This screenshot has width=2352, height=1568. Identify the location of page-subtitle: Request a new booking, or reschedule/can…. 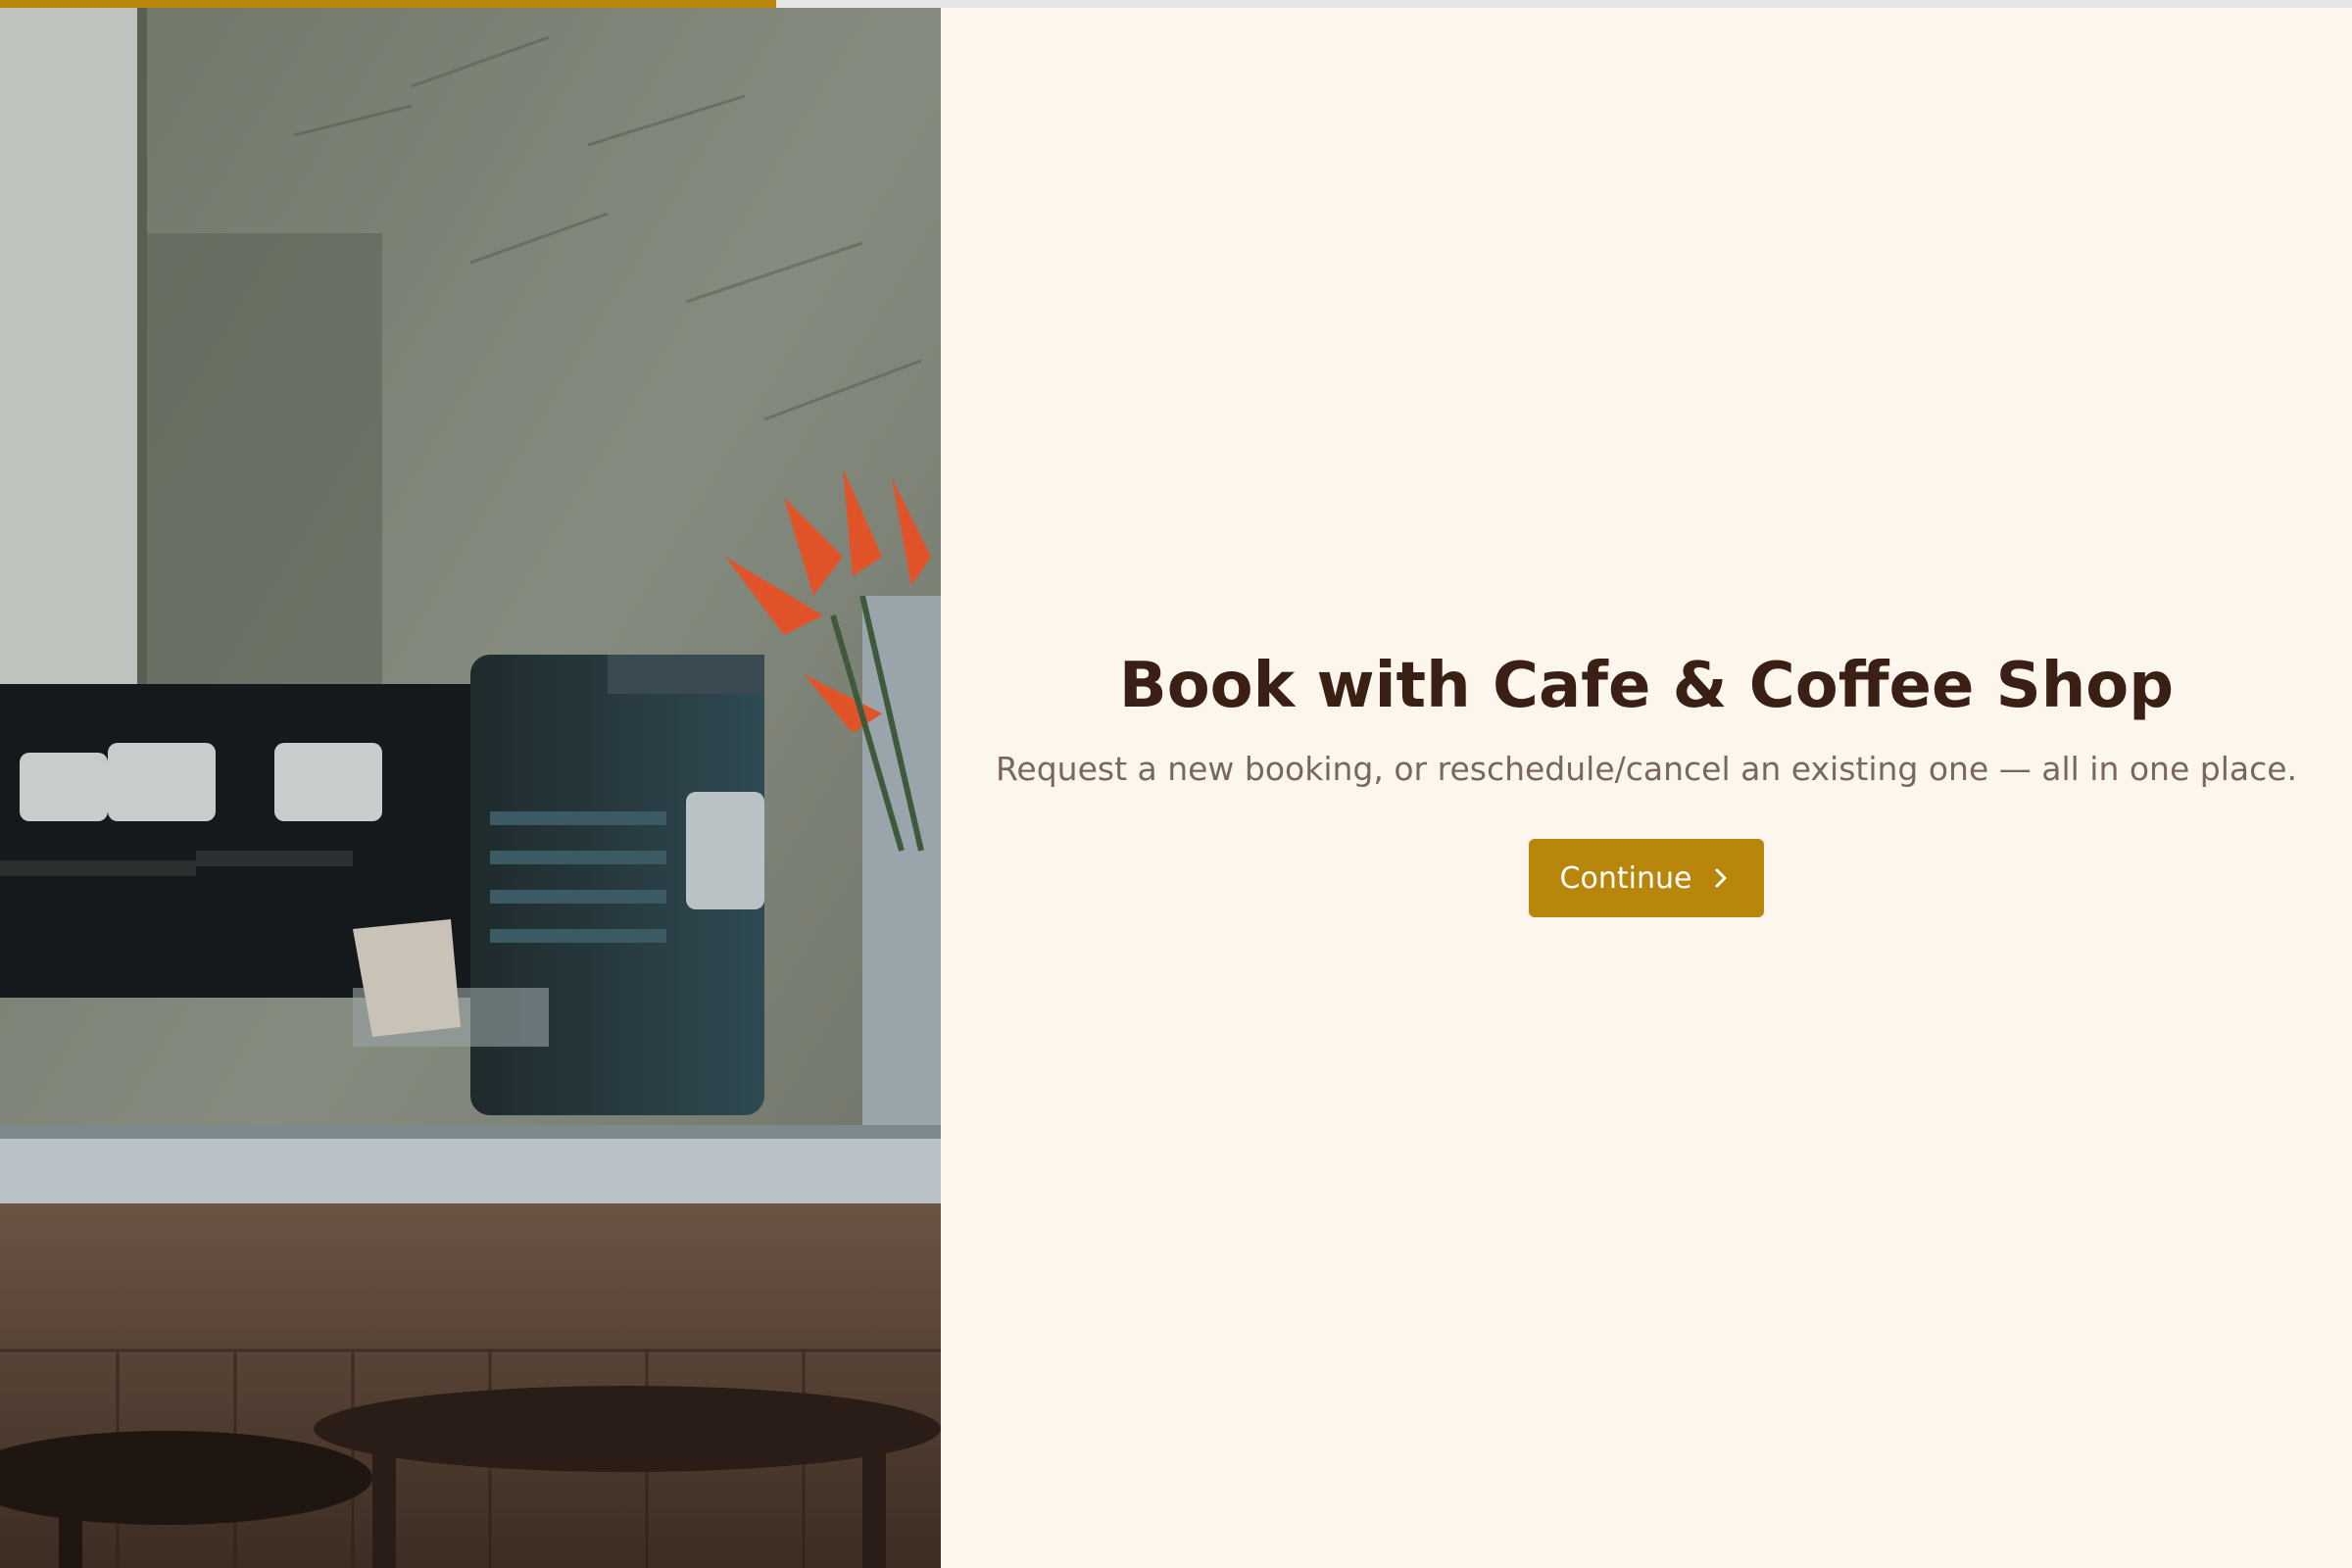
(1646, 769).